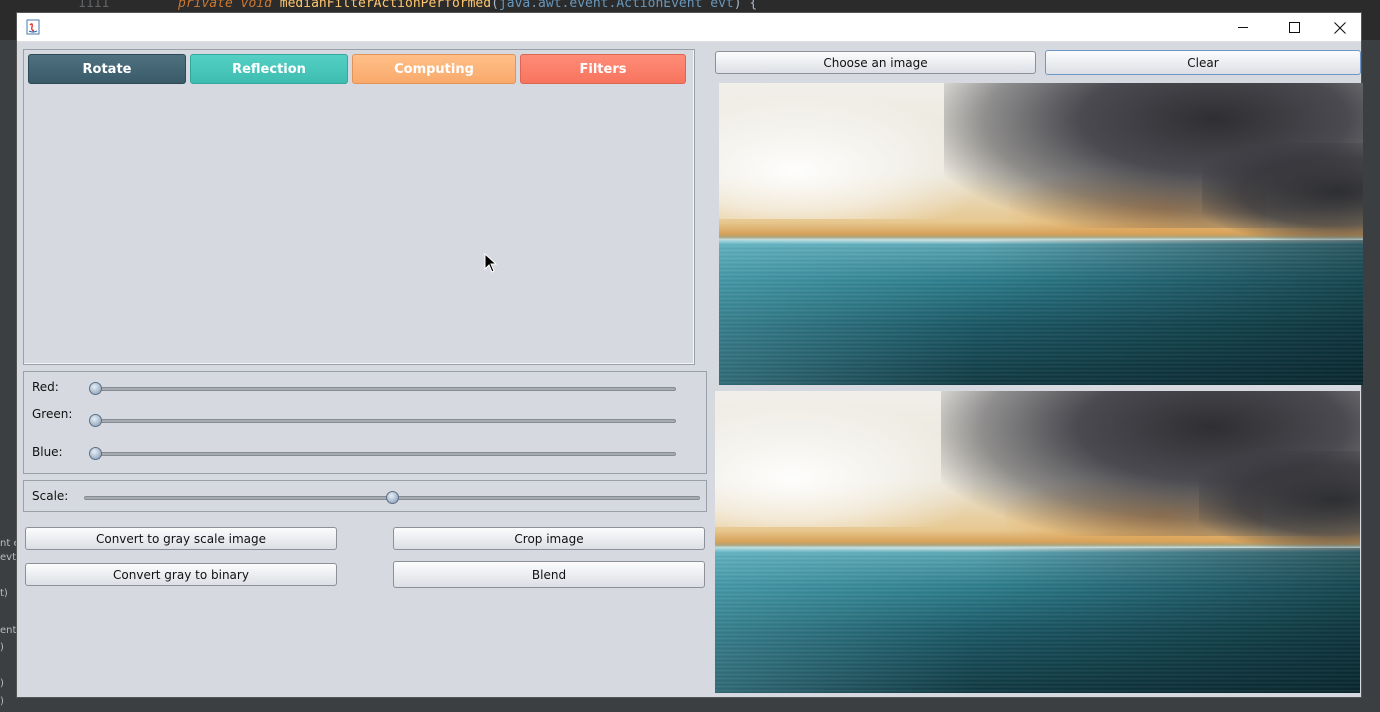 The width and height of the screenshot is (1380, 712). I want to click on tab-computing: Computing, so click(434, 69).